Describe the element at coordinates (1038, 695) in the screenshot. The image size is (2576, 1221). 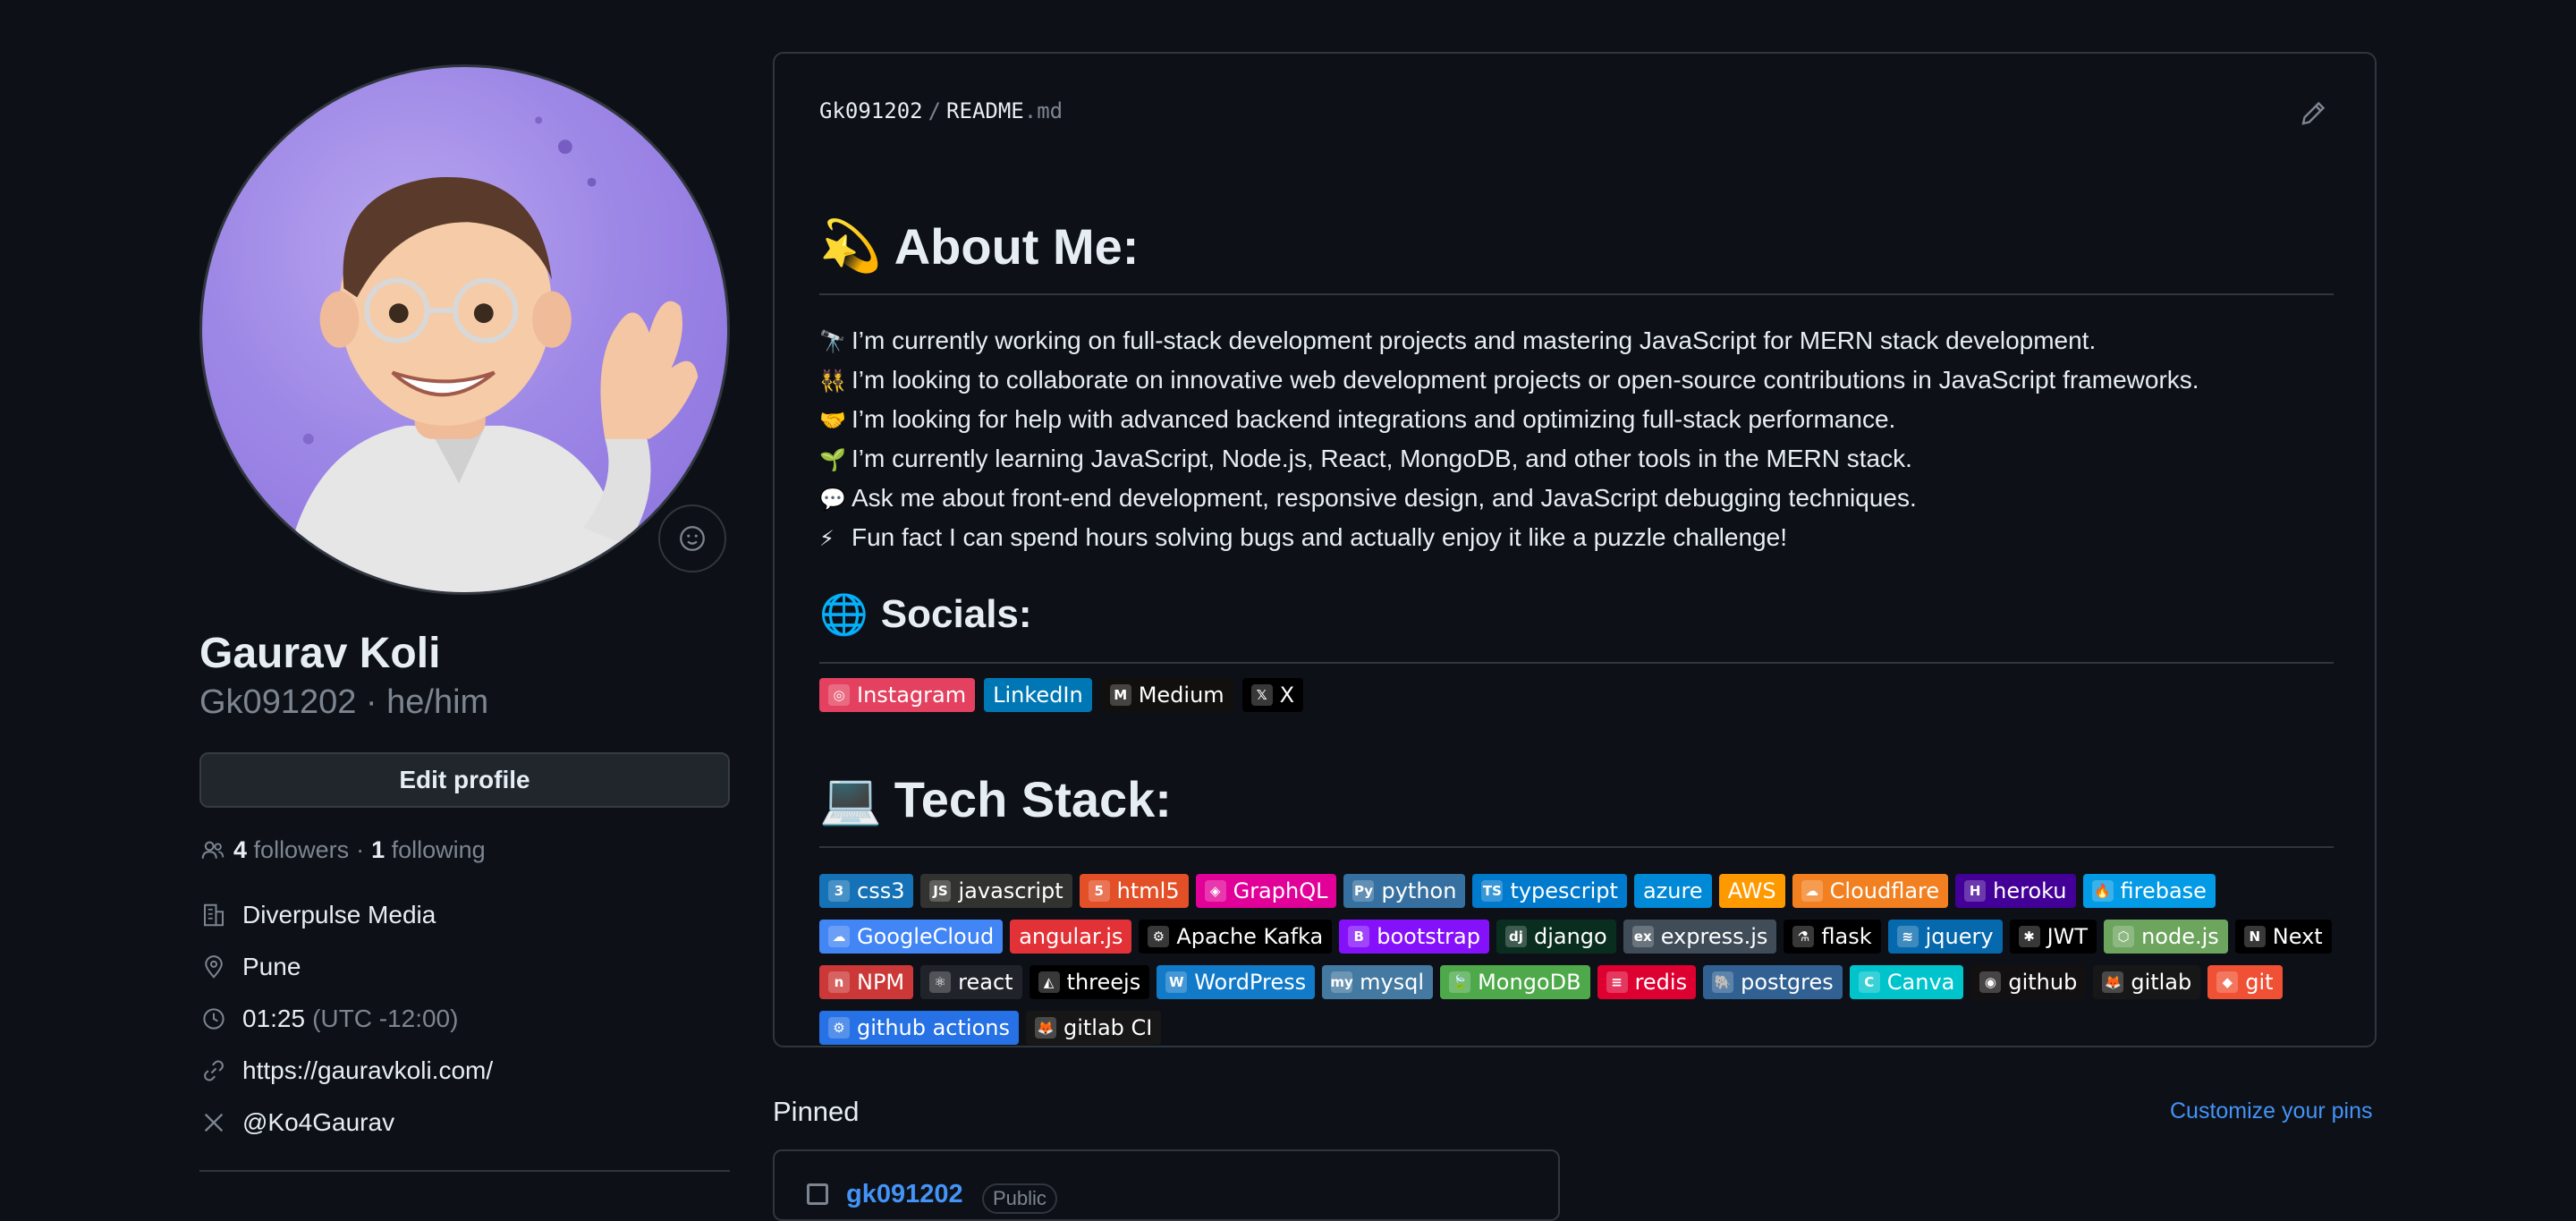
I see `badge-linkedin: LinkedIn` at that location.